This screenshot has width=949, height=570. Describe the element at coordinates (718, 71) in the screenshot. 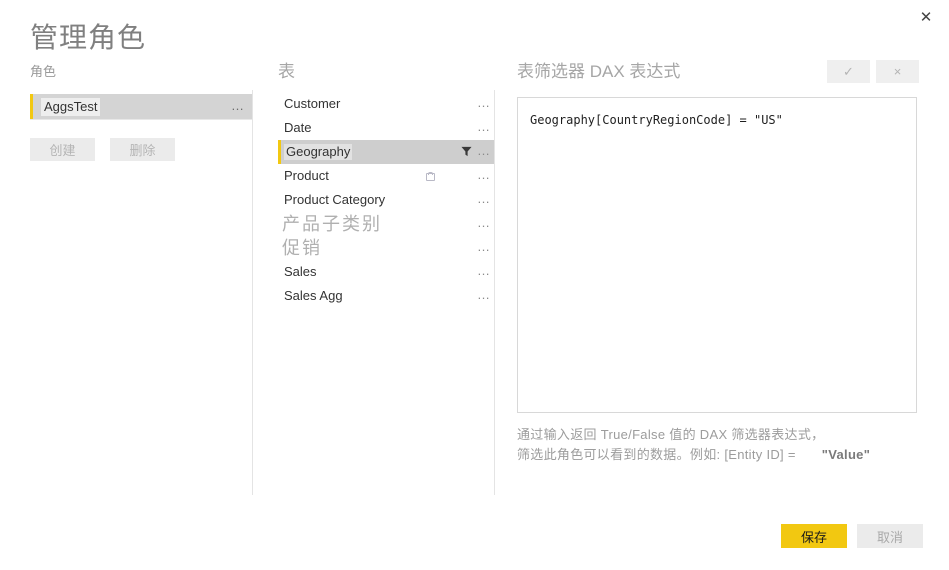

I see `dax-header: 表筛选器 DAX 表达式 ✓ ×` at that location.